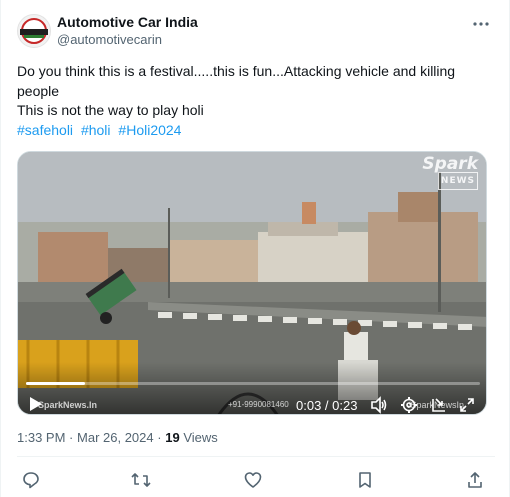  I want to click on video-watermark-right: /SparkNewsIn, so click(436, 405).